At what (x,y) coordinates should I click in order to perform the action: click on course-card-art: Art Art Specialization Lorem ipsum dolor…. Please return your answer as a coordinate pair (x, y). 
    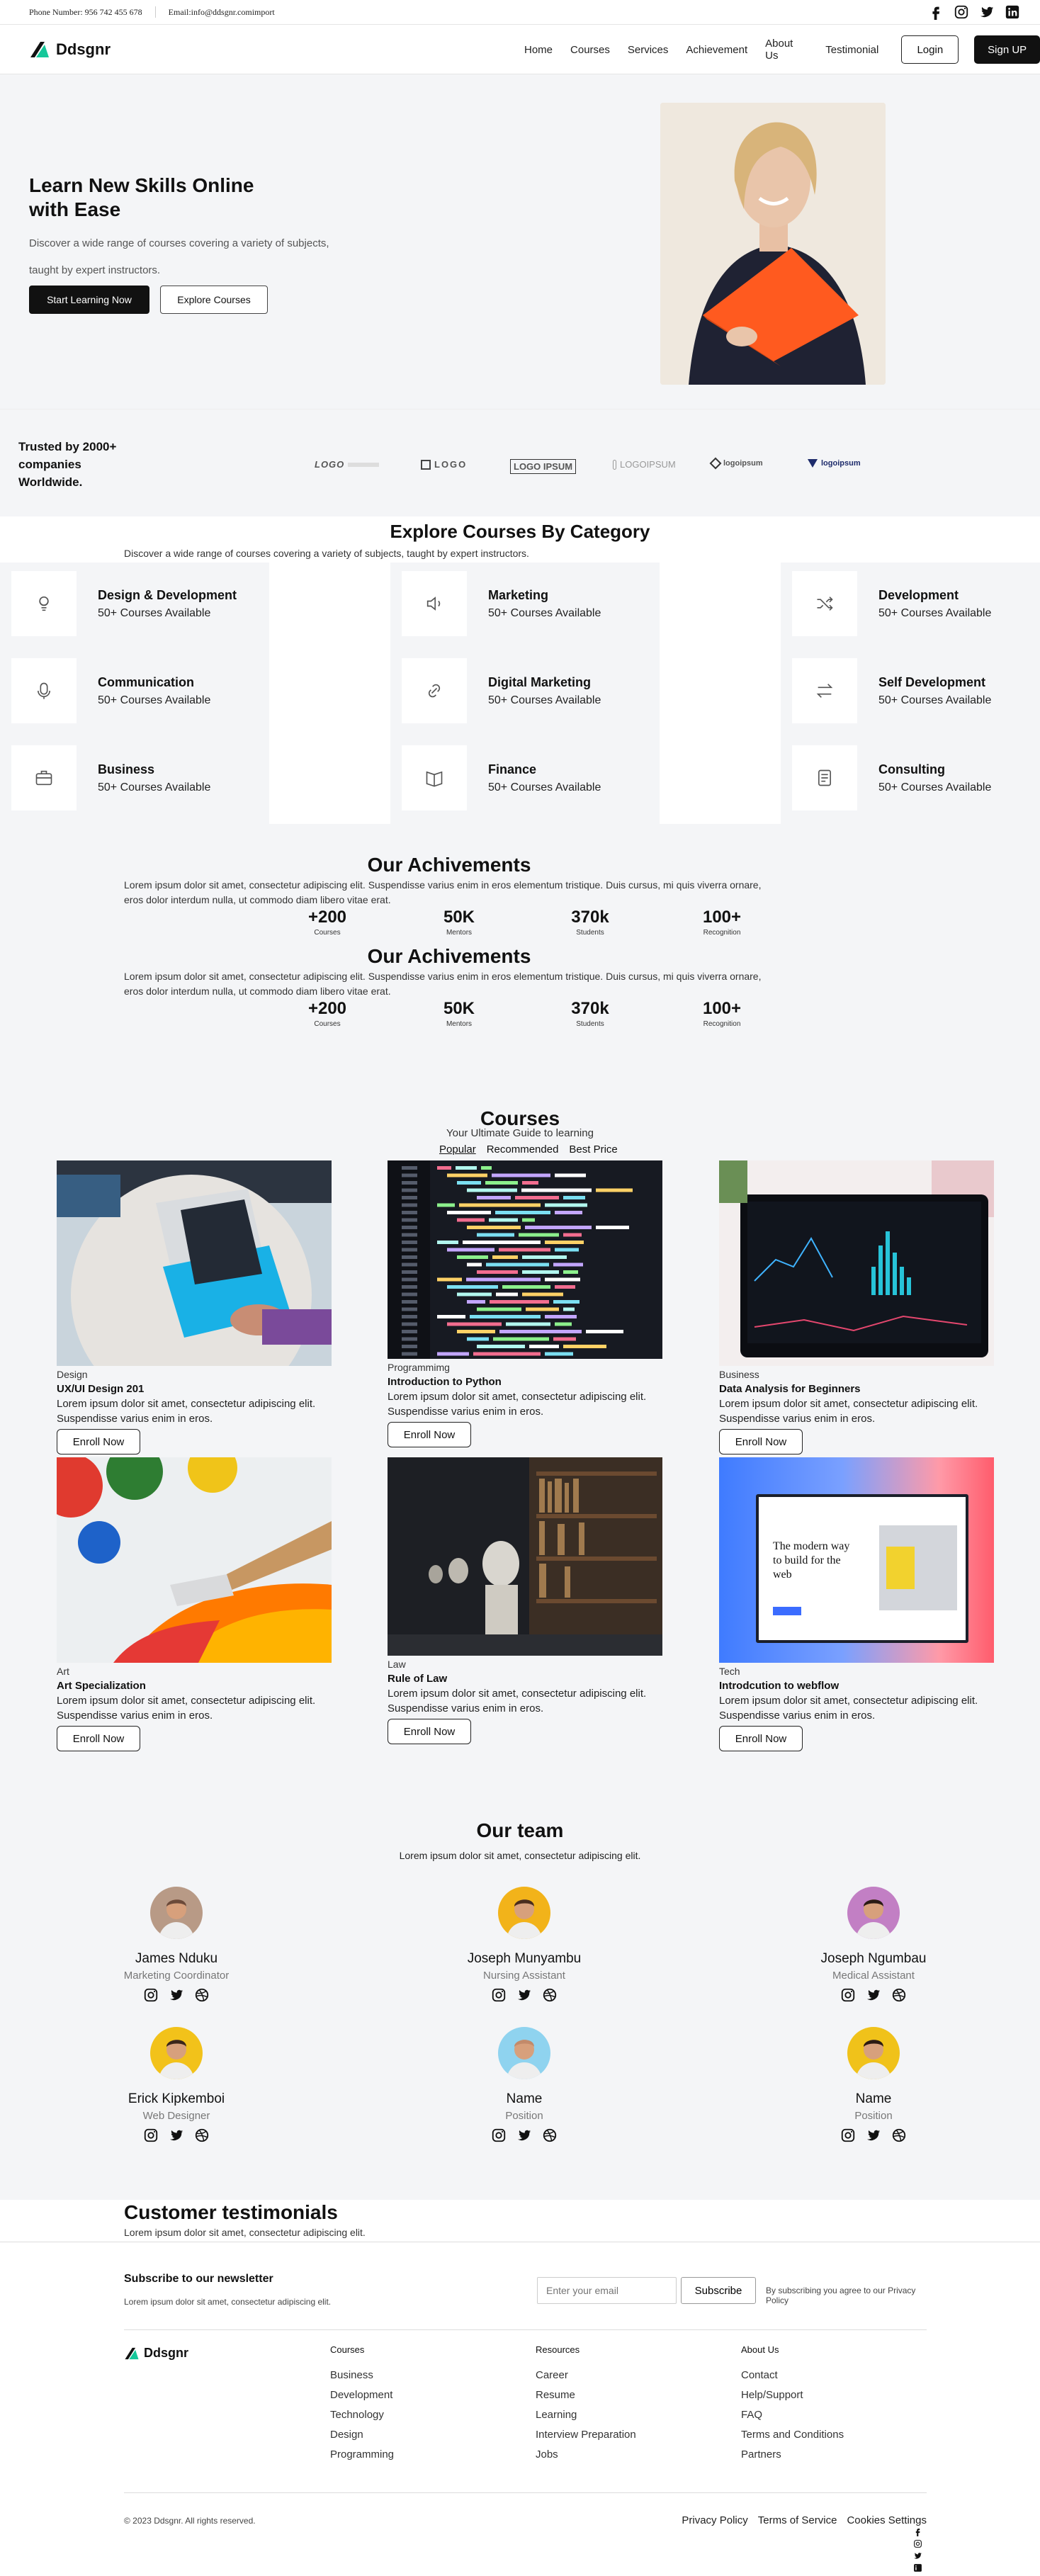
    Looking at the image, I should click on (195, 1604).